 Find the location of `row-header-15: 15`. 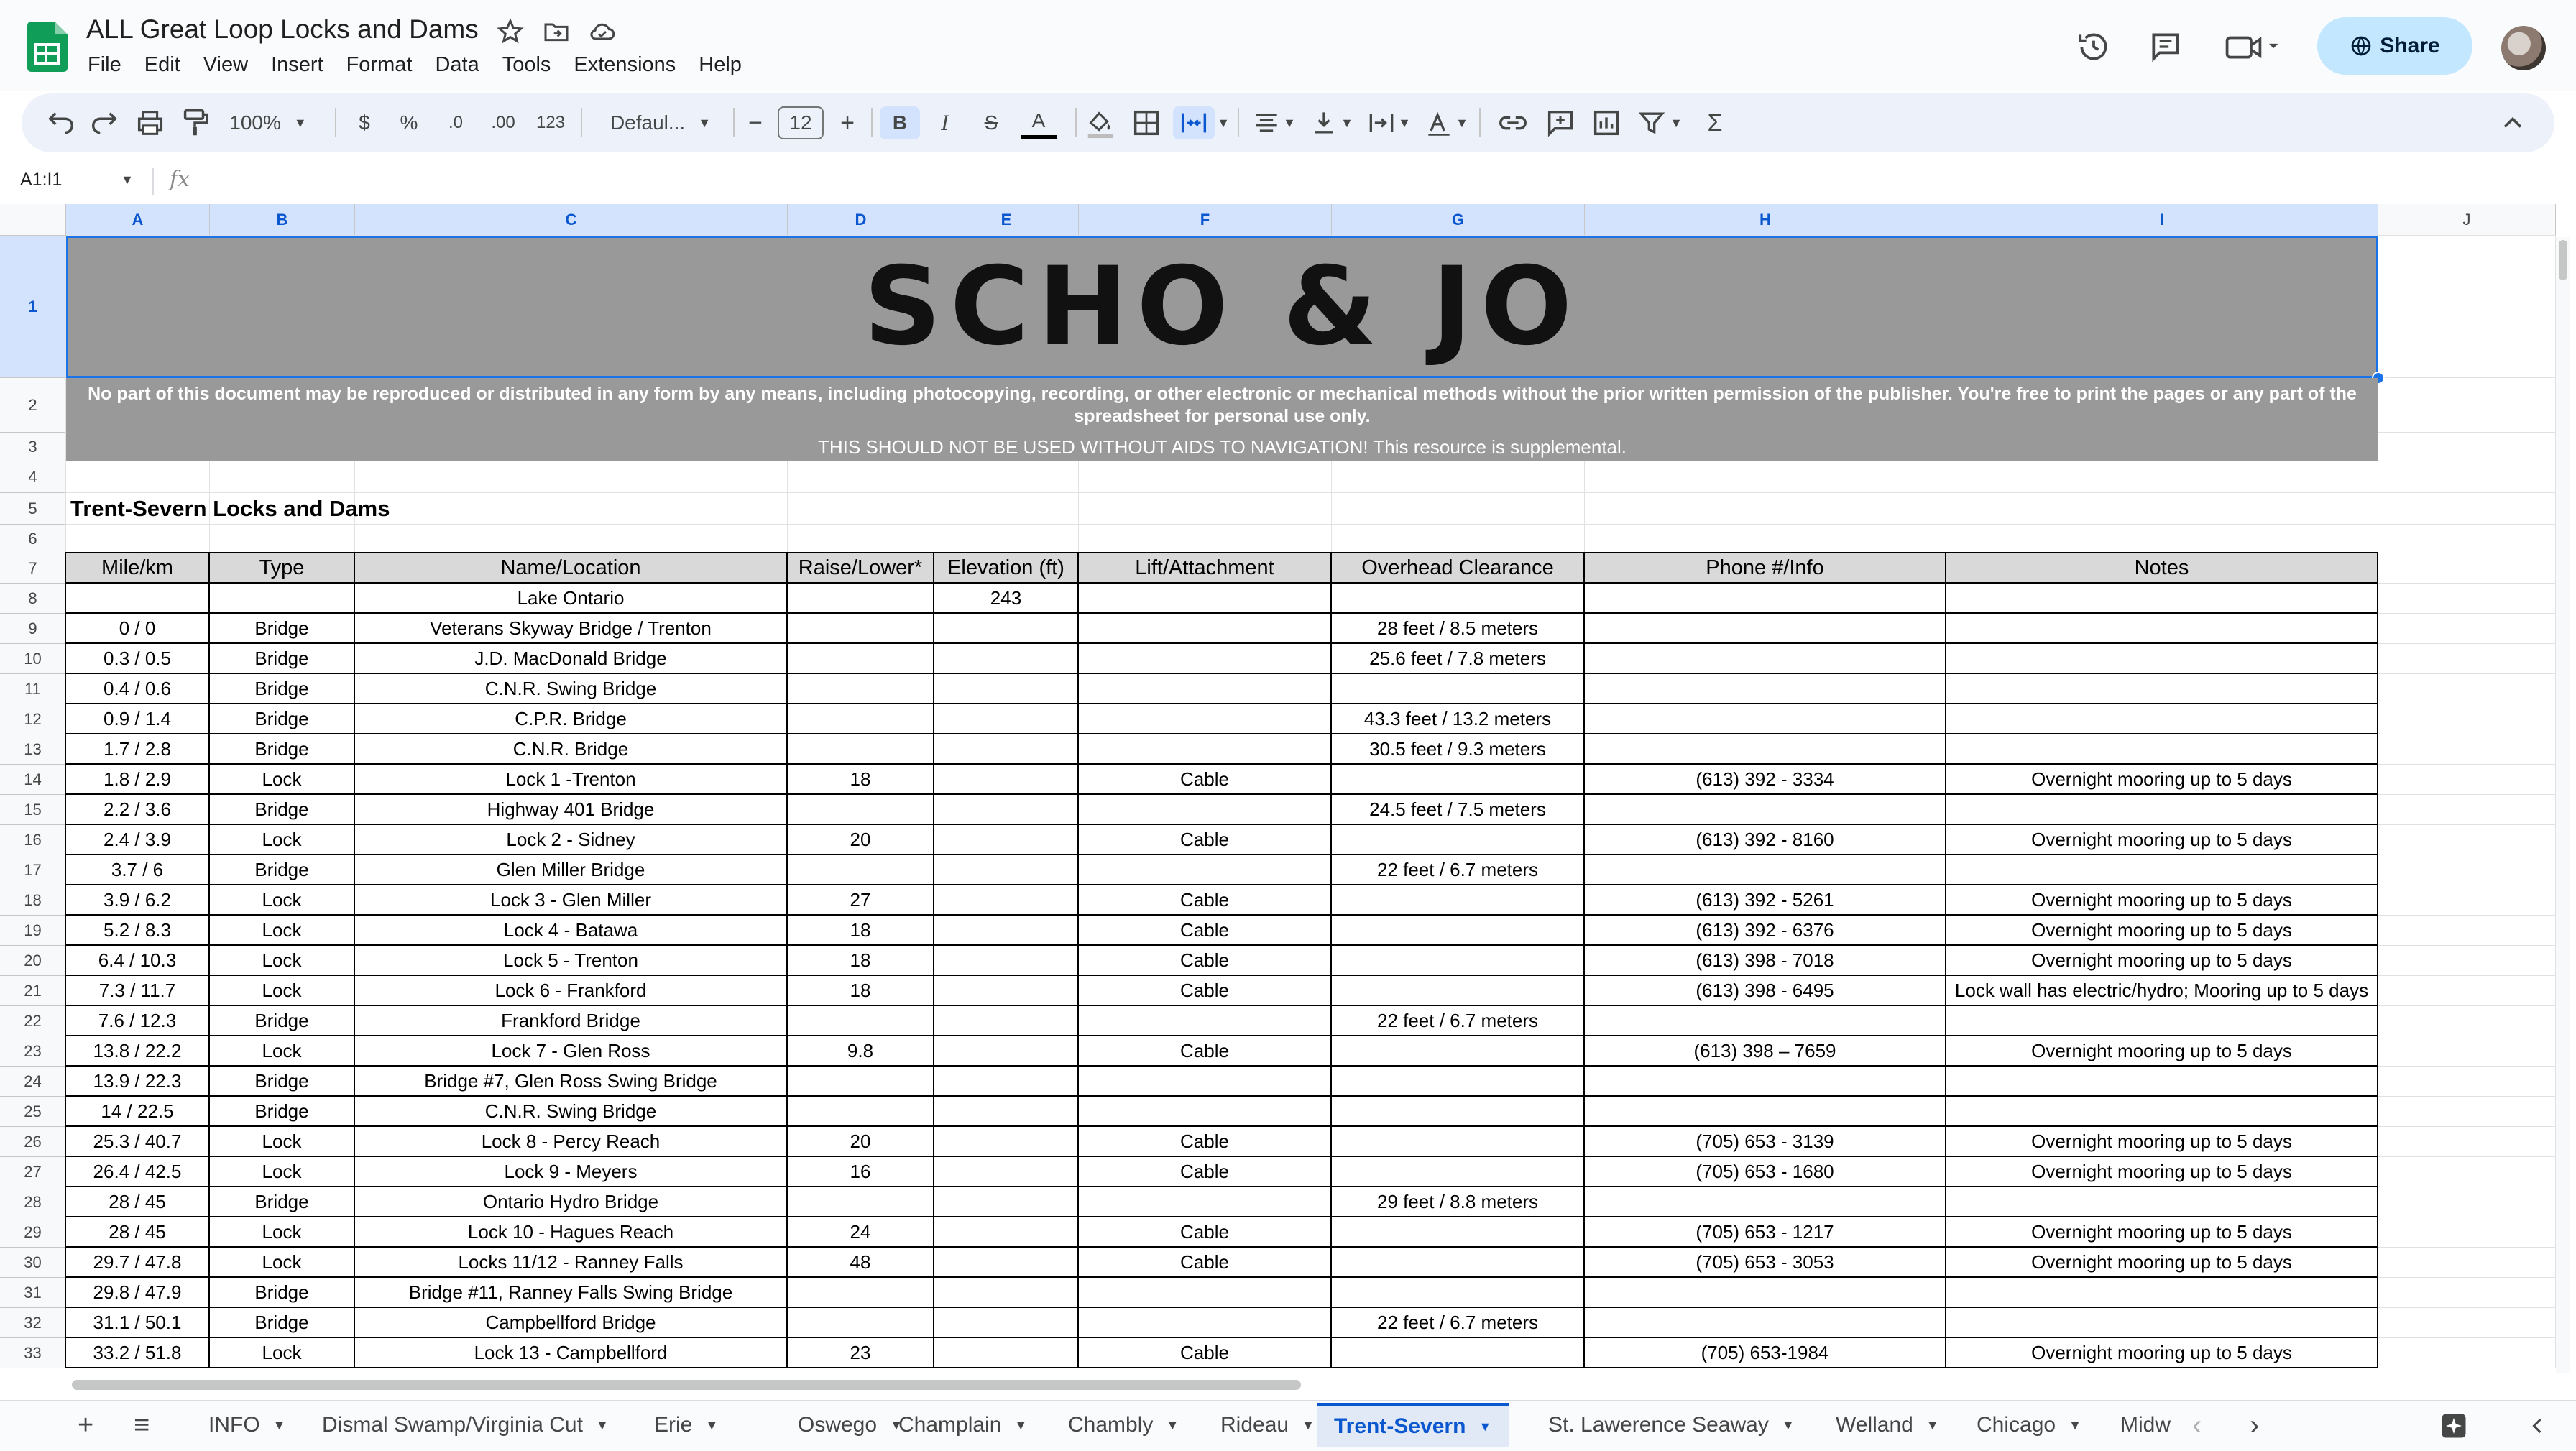

row-header-15: 15 is located at coordinates (33, 810).